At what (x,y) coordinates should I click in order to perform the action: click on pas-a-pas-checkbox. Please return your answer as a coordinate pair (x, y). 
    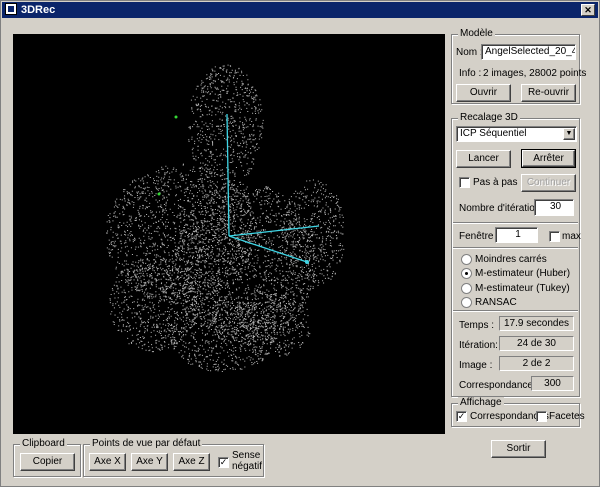
    Looking at the image, I should click on (464, 182).